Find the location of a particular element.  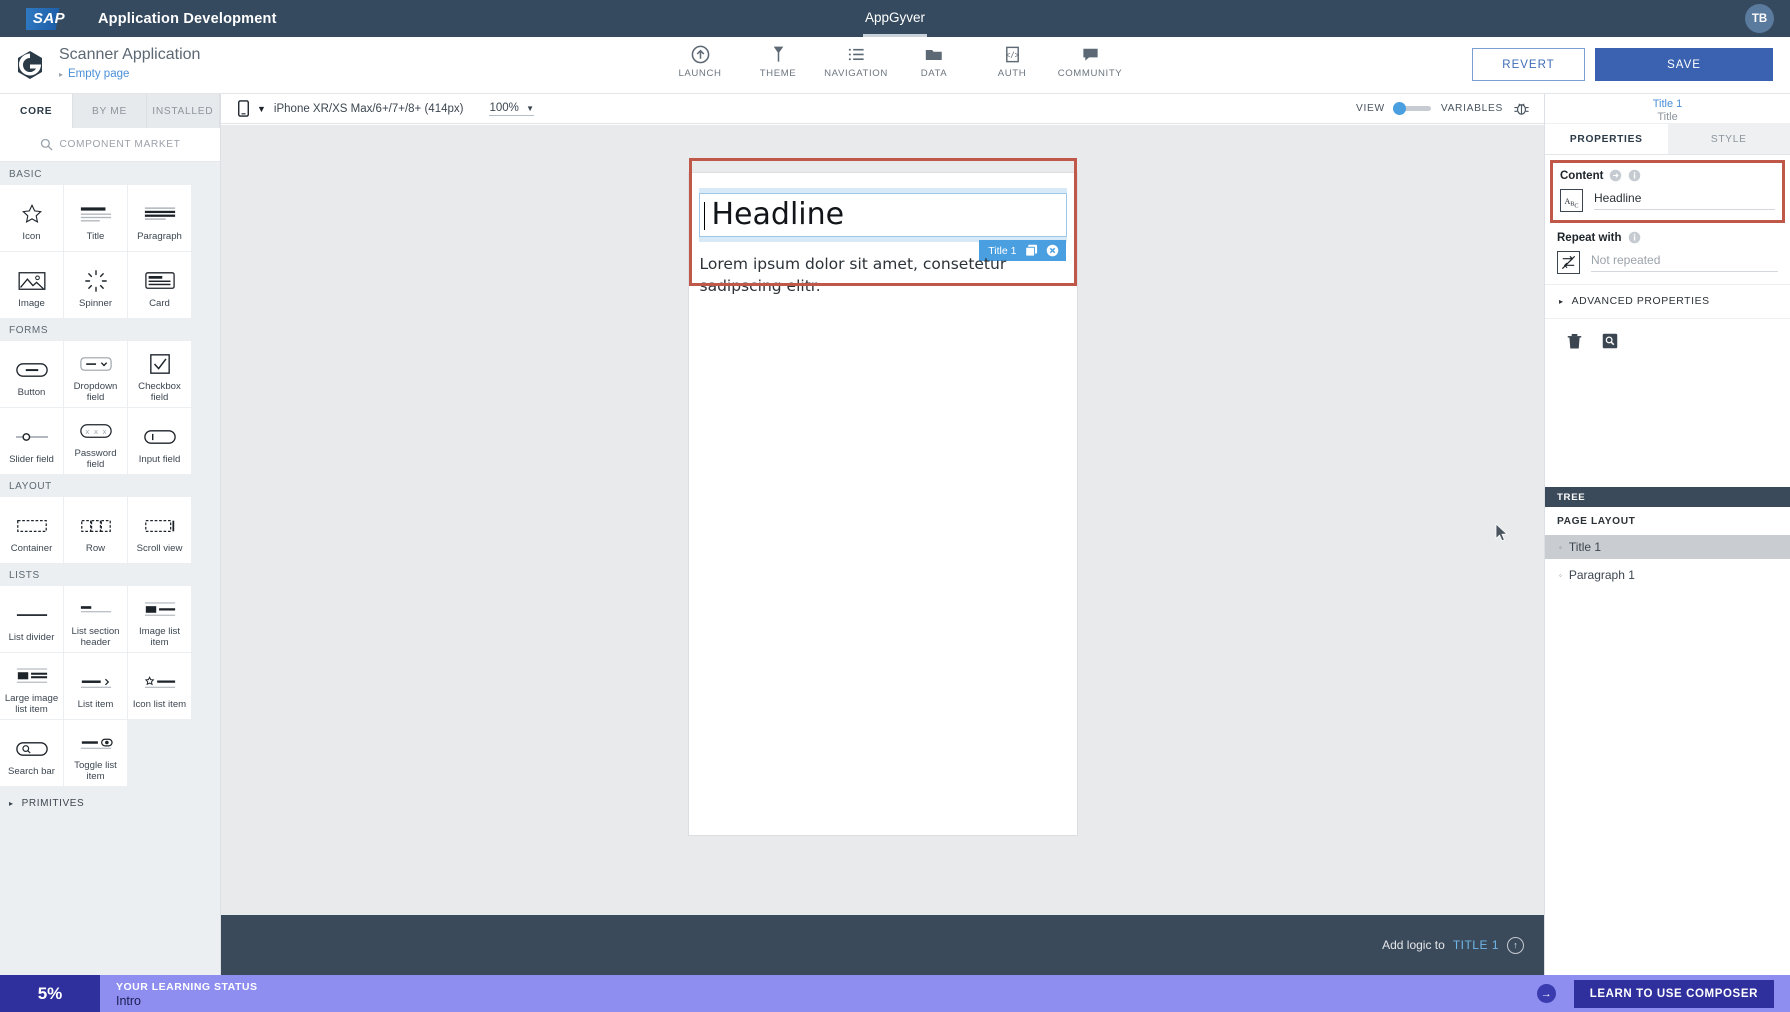

component-label: Checkbox field is located at coordinates (159, 392).